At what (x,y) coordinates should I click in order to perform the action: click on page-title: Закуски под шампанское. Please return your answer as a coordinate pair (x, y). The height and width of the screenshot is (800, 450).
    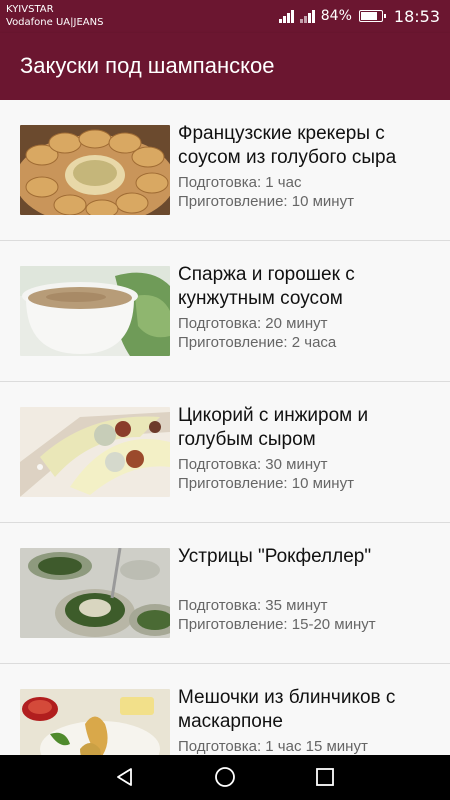
    Looking at the image, I should click on (147, 65).